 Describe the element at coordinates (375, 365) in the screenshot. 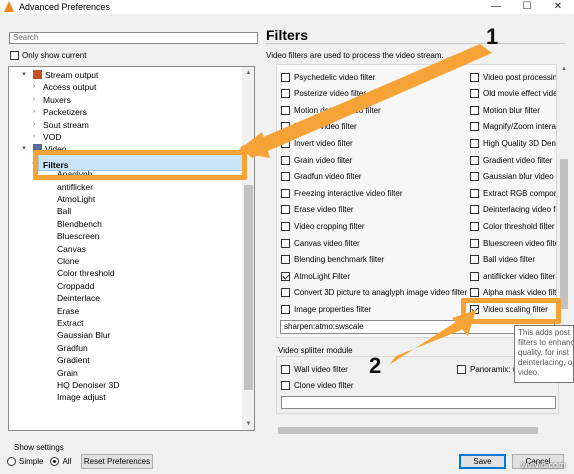

I see `step-badge-2: 2` at that location.